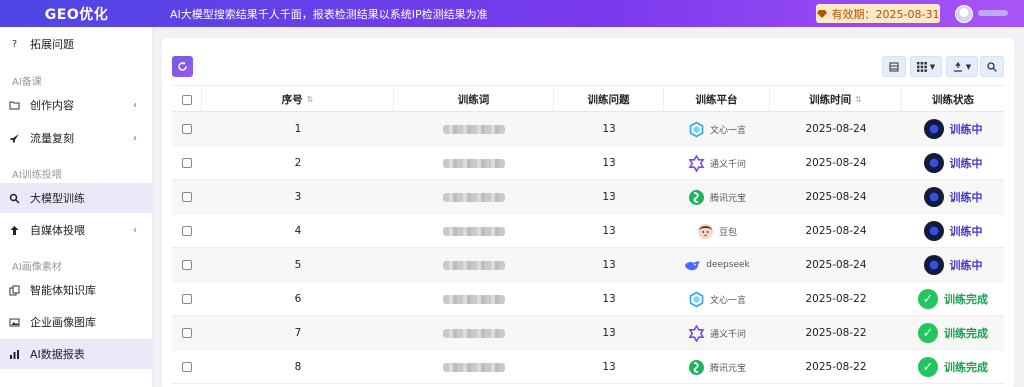 The width and height of the screenshot is (1024, 387). What do you see at coordinates (588, 197) in the screenshot?
I see `table-row: 3 13 腾讯元宝 2025-08-24 训练中` at bounding box center [588, 197].